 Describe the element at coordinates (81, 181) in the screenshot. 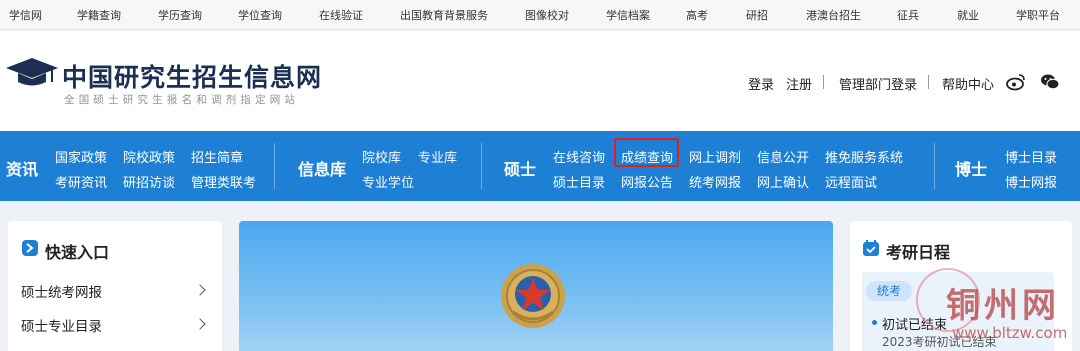

I see `nav-link-kaoyan-news: 考研资讯` at that location.